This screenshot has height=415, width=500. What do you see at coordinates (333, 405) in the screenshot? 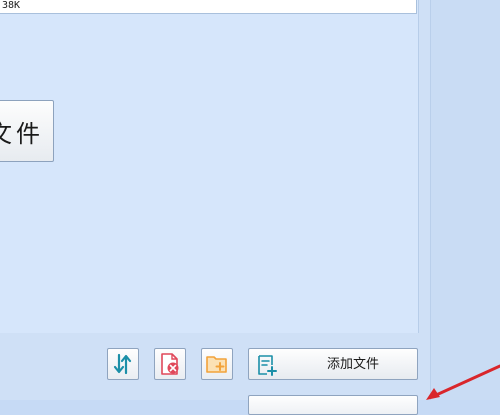
I see `secondary-button` at bounding box center [333, 405].